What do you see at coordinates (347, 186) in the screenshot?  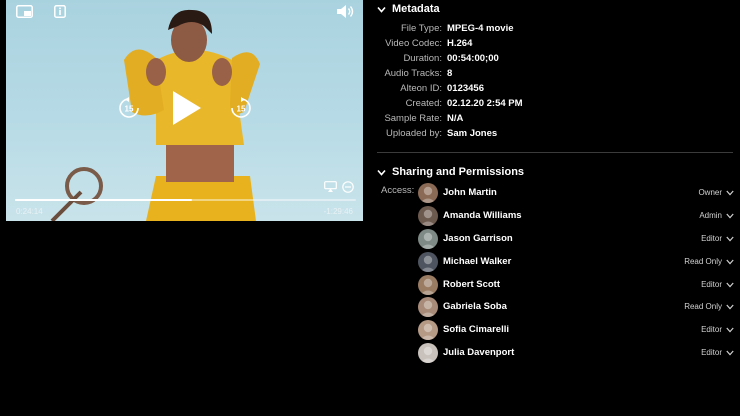 I see `playback-speed-icon` at bounding box center [347, 186].